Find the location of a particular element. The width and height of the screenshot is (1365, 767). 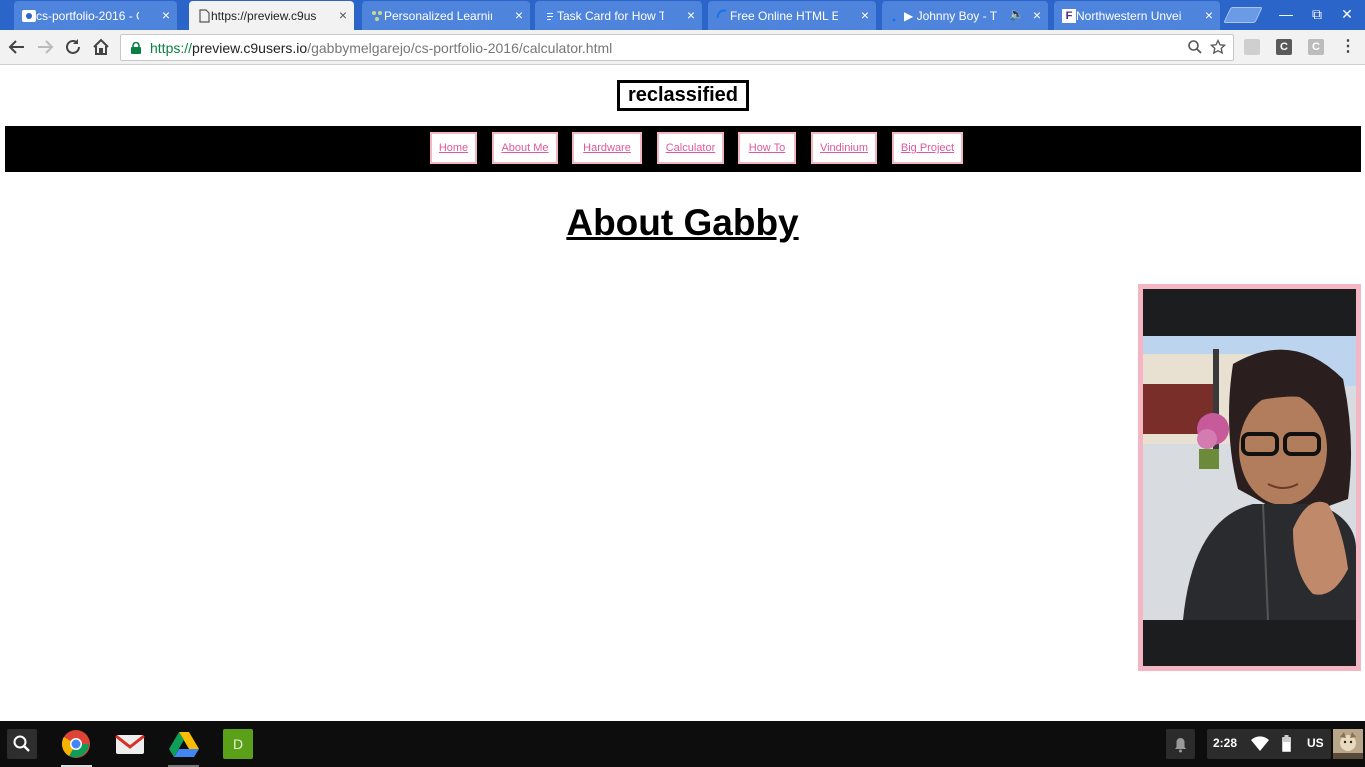

lock-icon is located at coordinates (136, 47).